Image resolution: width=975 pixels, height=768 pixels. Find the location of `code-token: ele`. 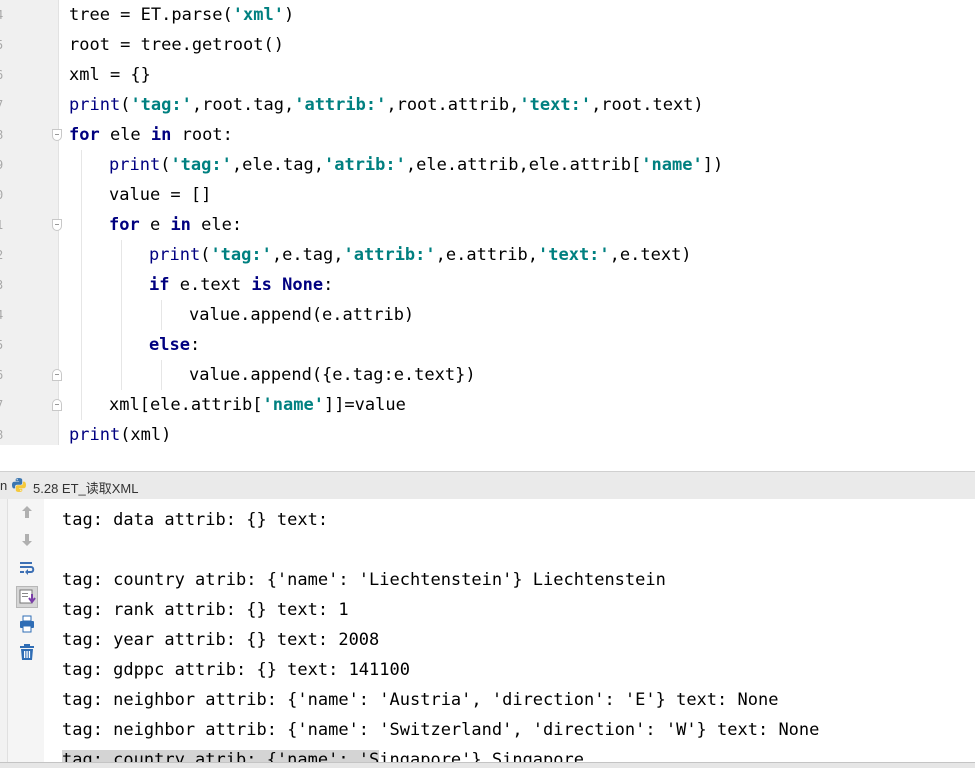

code-token: ele is located at coordinates (125, 135).